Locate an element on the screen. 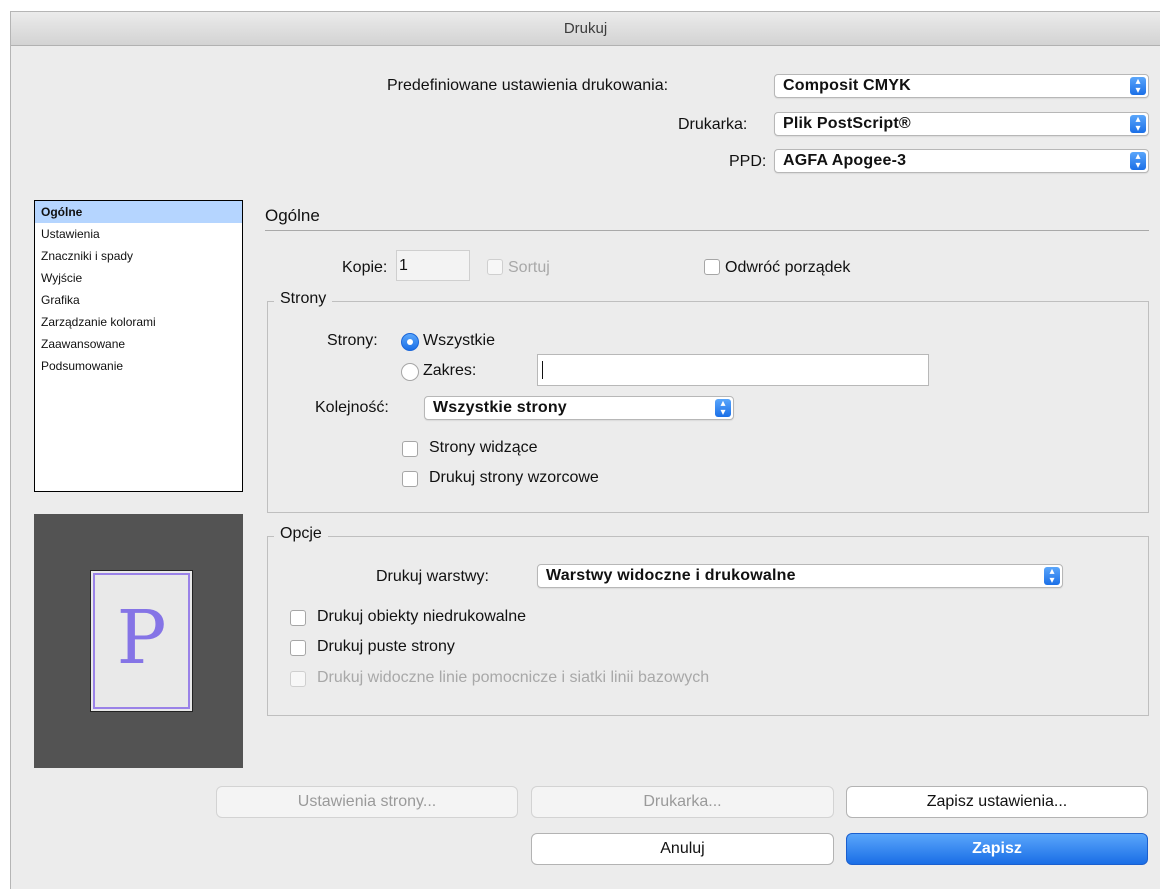 This screenshot has width=1160, height=889. section-title: Ogólne is located at coordinates (292, 215).